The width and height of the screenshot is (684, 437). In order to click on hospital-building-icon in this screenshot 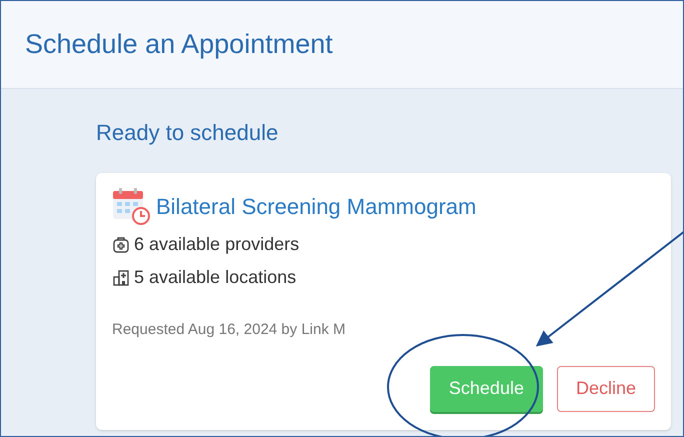, I will do `click(121, 277)`.